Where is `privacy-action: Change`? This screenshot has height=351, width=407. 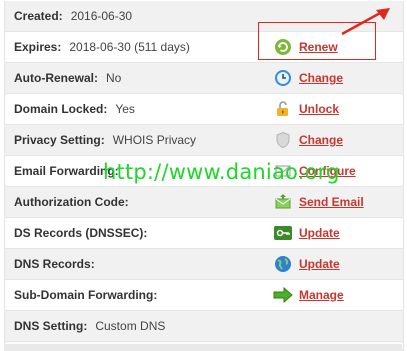 privacy-action: Change is located at coordinates (308, 140).